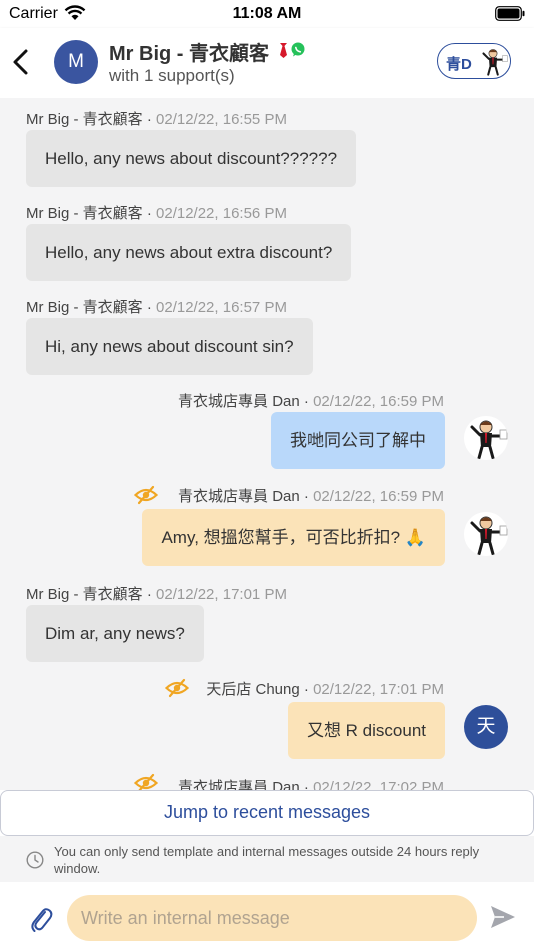  I want to click on message-input, so click(272, 918).